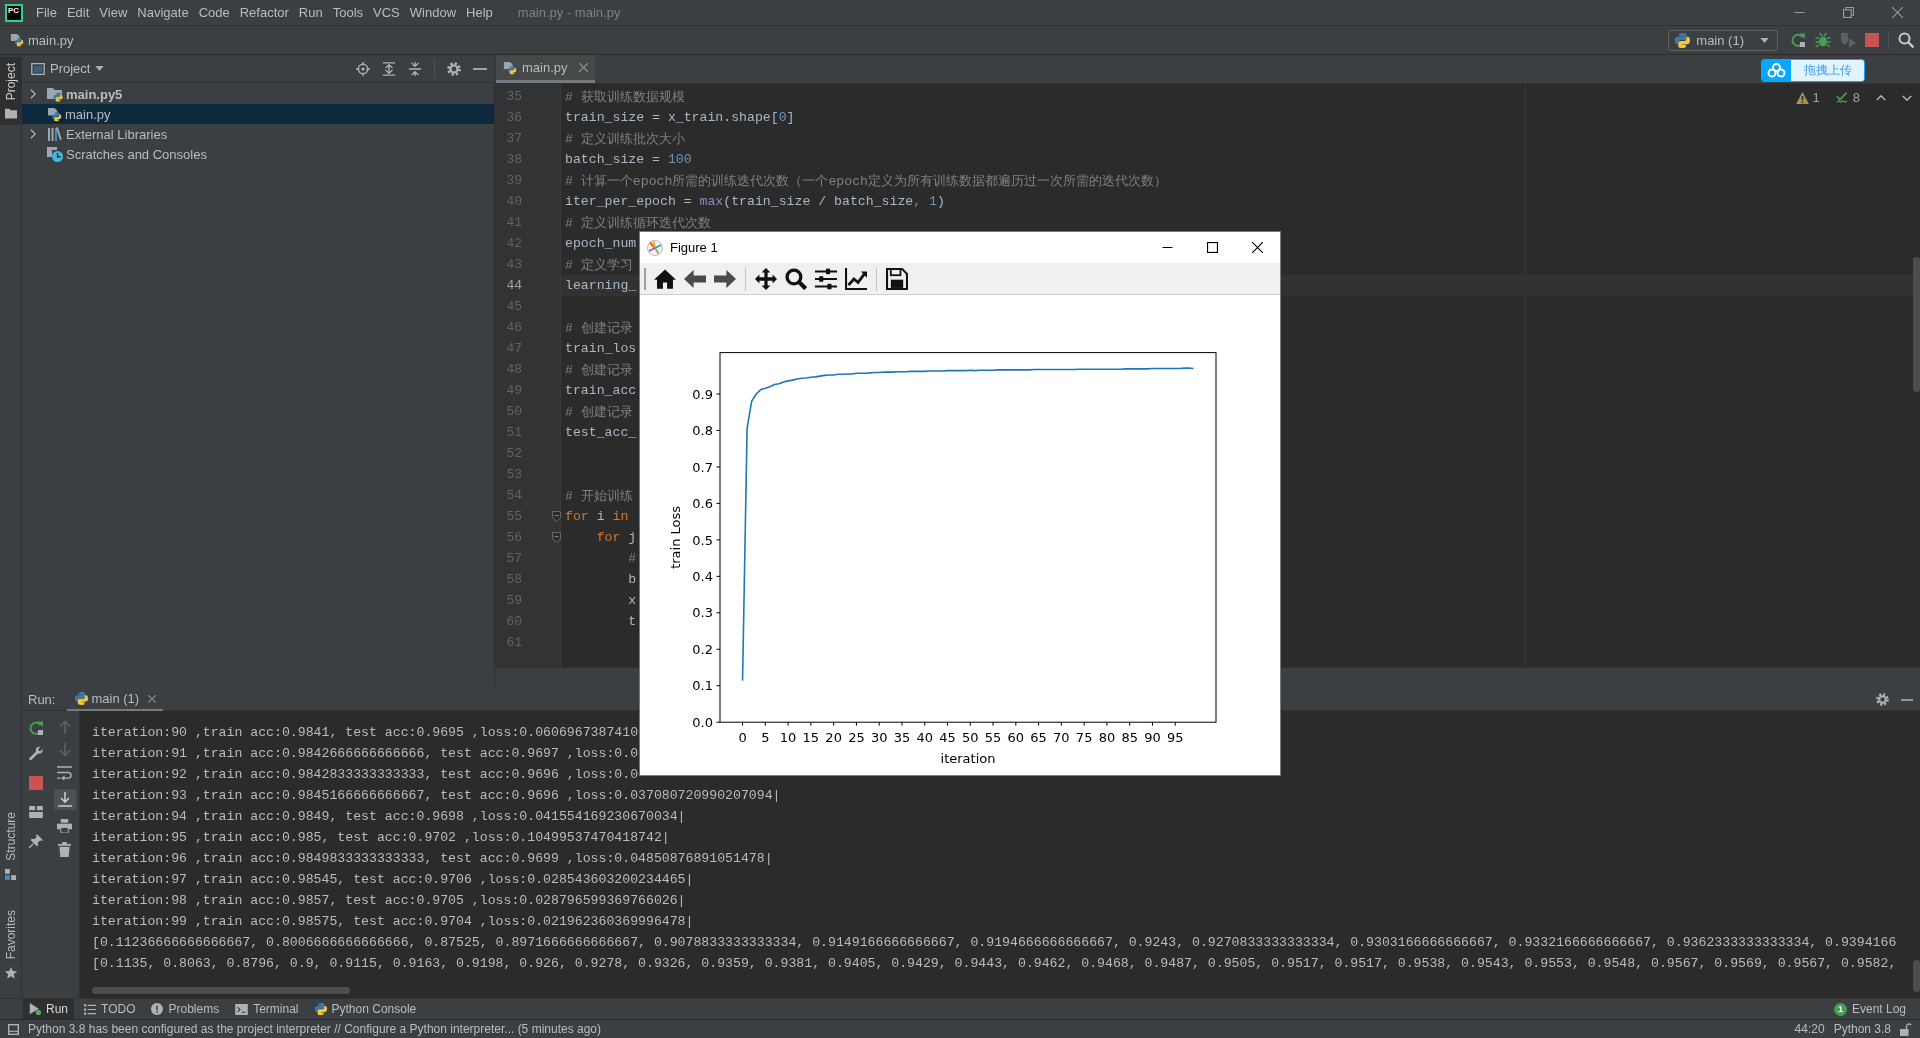  What do you see at coordinates (897, 278) in the screenshot?
I see `save-icon` at bounding box center [897, 278].